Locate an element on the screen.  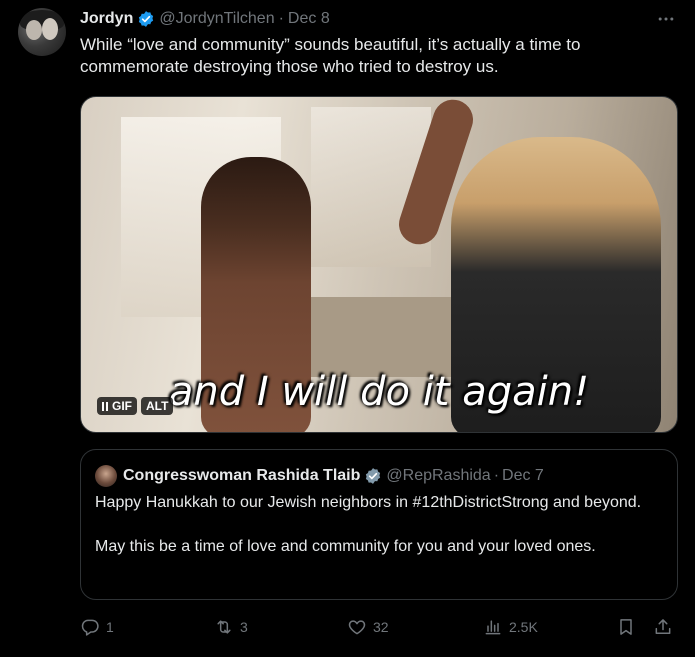
tweet-date: Dec 8 is located at coordinates (309, 19).